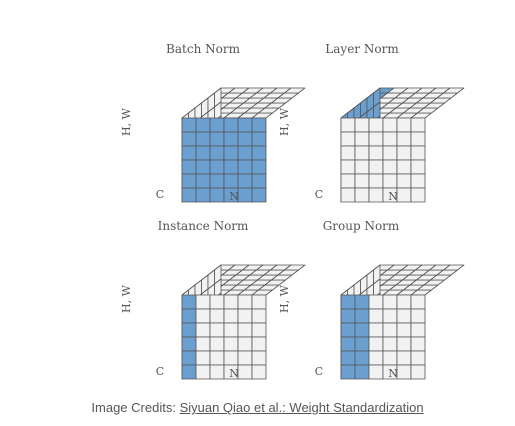 This screenshot has height=426, width=515. What do you see at coordinates (393, 373) in the screenshot?
I see `group-norm-n-axis-label: N` at bounding box center [393, 373].